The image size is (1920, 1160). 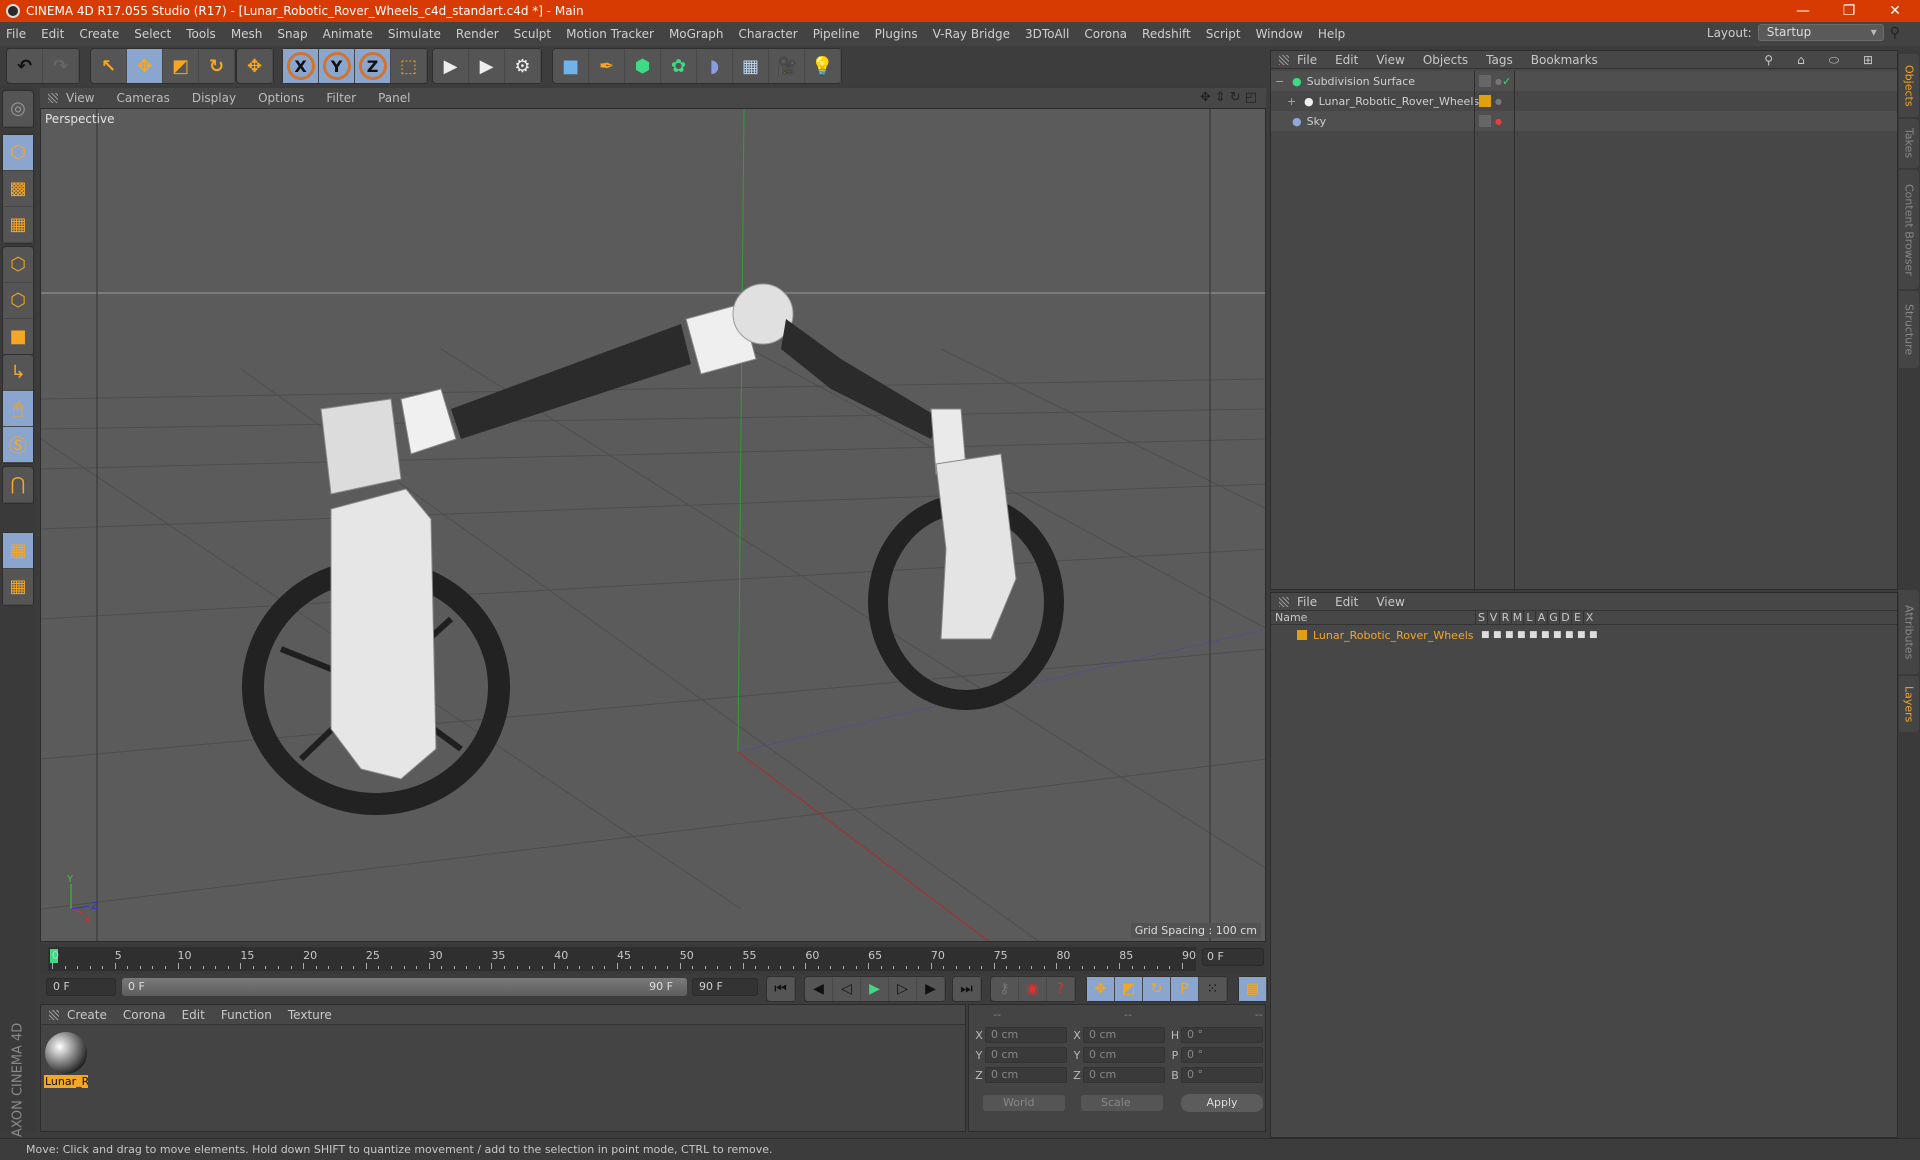 What do you see at coordinates (971, 34) in the screenshot?
I see `menu-v-ray-bridge: V-Ray Bridge` at bounding box center [971, 34].